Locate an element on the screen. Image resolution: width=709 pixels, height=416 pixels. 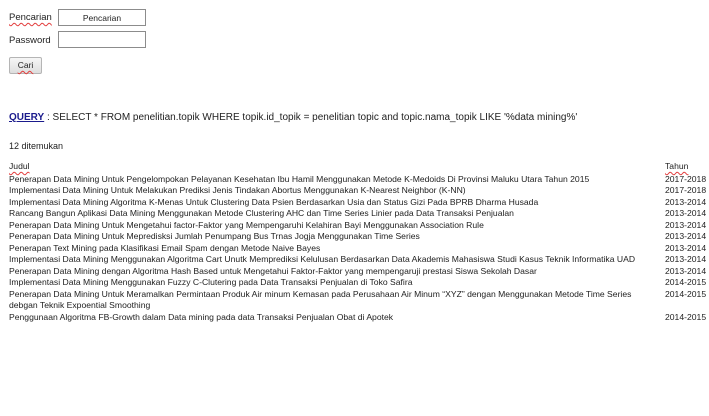
result-count: 12 ditemukan is located at coordinates (36, 146).